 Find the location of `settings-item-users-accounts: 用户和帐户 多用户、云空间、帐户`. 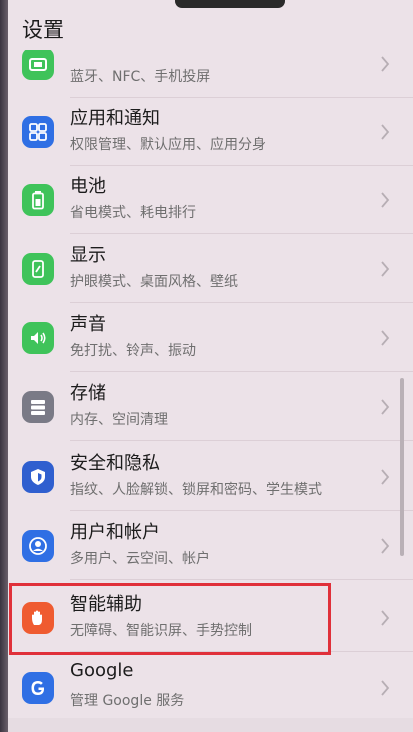

settings-item-users-accounts: 用户和帐户 多用户、云空间、帐户 is located at coordinates (206, 546).